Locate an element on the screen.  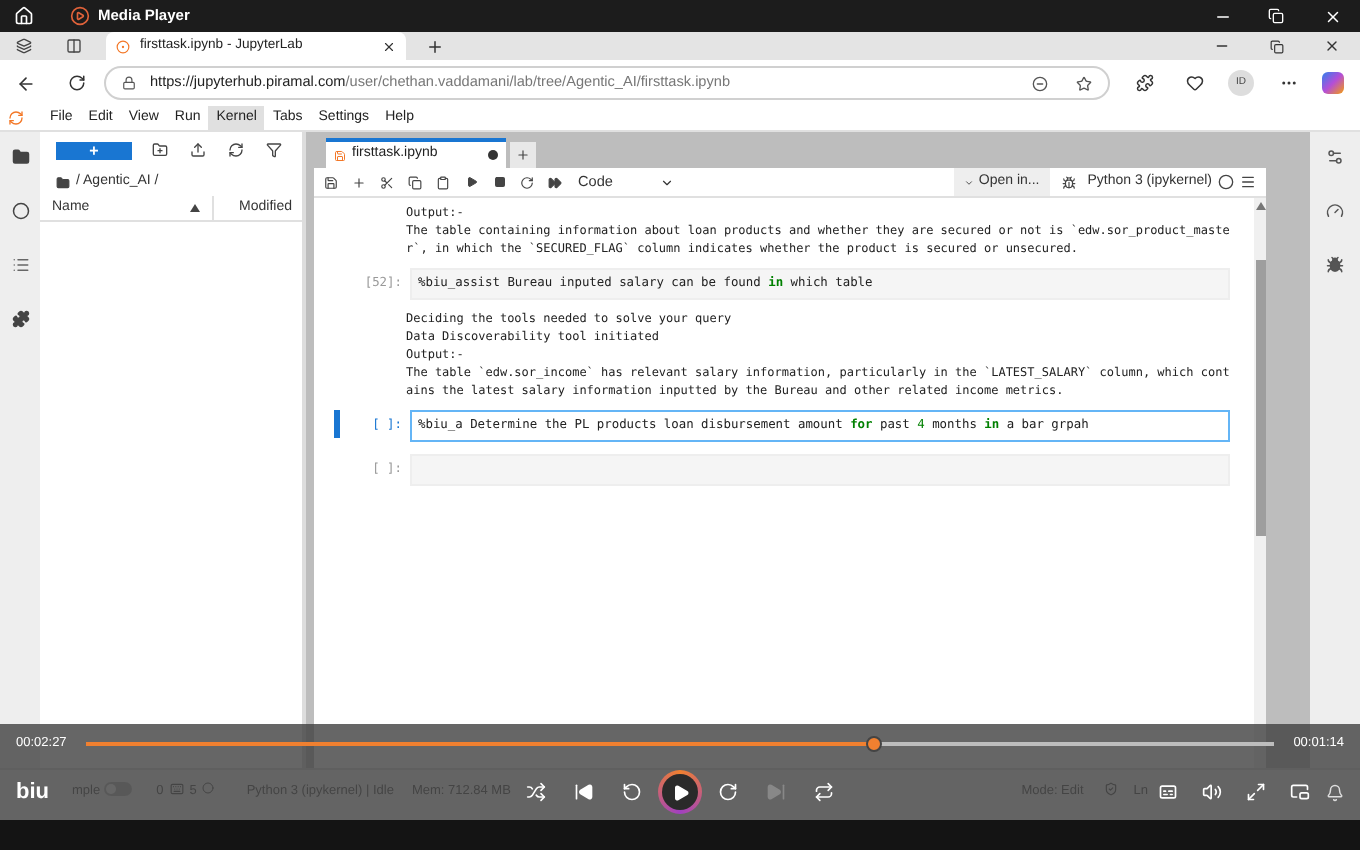
fullscreen-icon is located at coordinates (1256, 792).